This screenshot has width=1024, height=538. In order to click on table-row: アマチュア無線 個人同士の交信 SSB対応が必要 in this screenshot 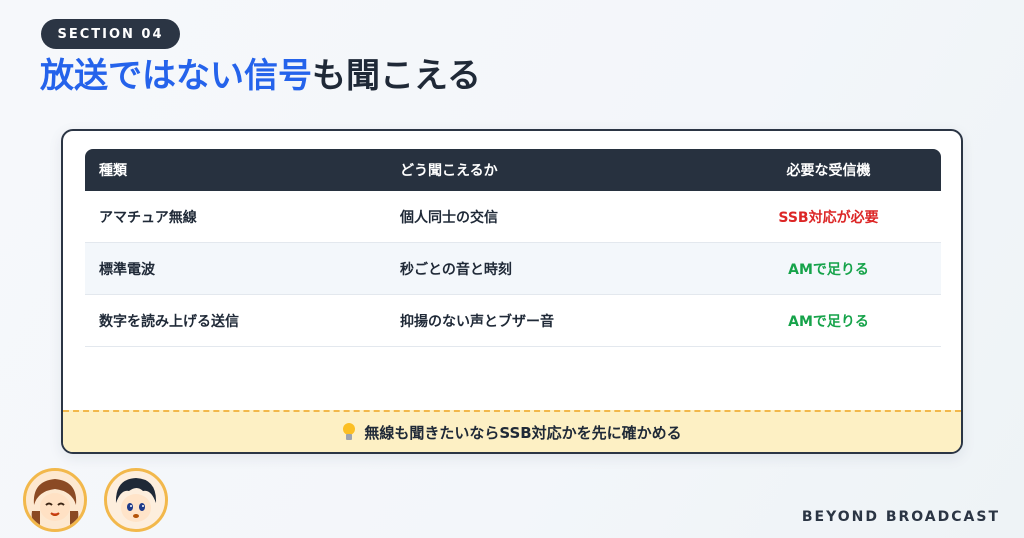, I will do `click(513, 217)`.